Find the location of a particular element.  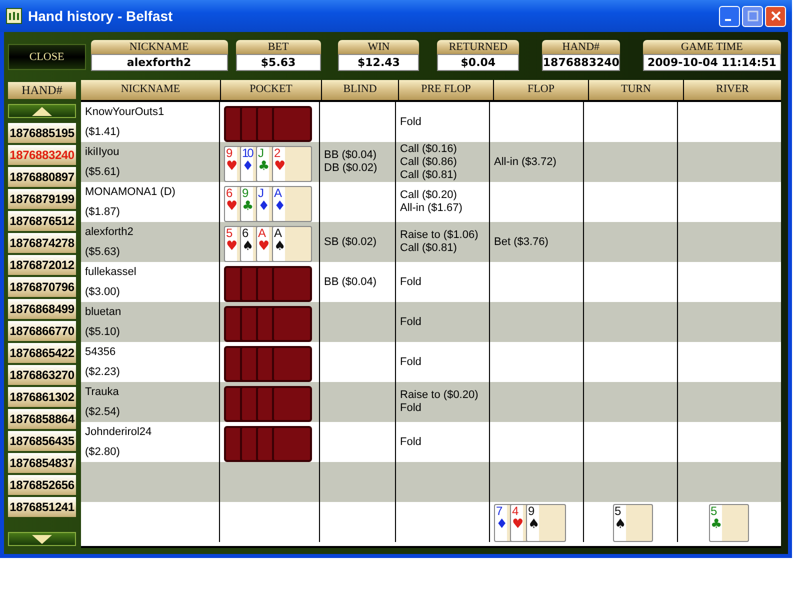

hand-number-item: 1876883240 is located at coordinates (42, 155).